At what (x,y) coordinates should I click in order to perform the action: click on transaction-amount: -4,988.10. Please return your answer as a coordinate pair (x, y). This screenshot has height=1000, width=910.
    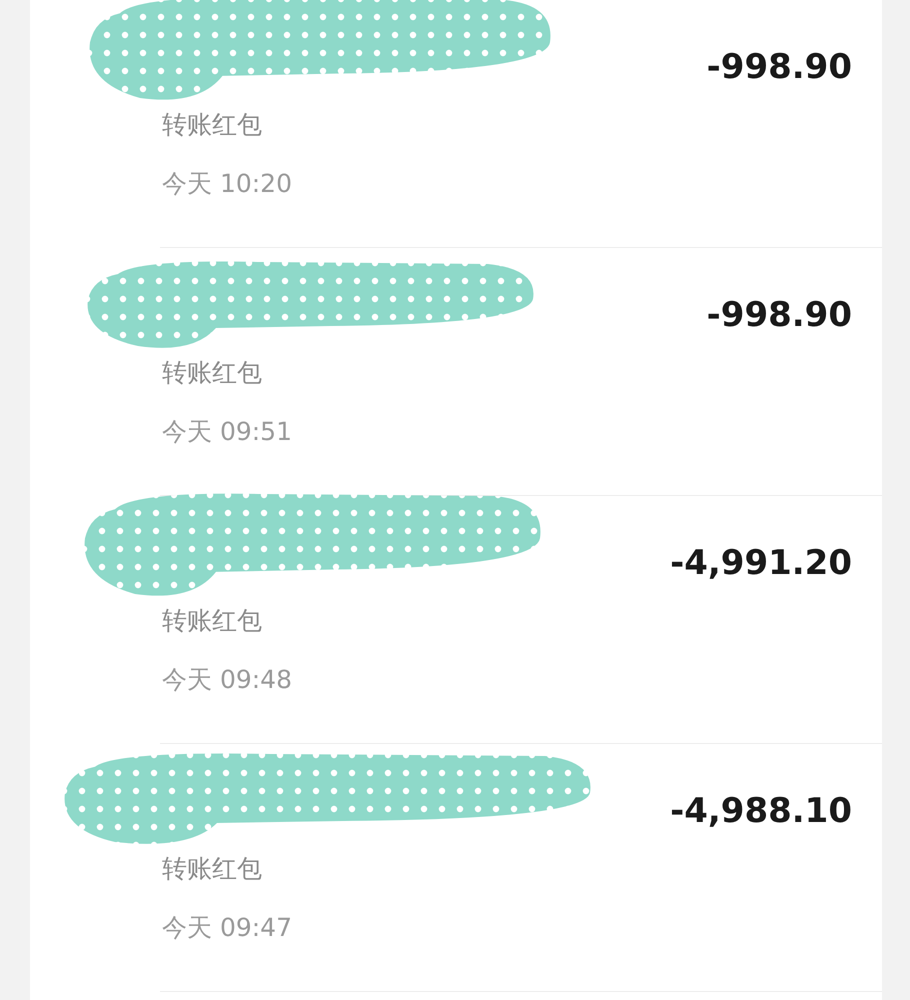
    Looking at the image, I should click on (761, 811).